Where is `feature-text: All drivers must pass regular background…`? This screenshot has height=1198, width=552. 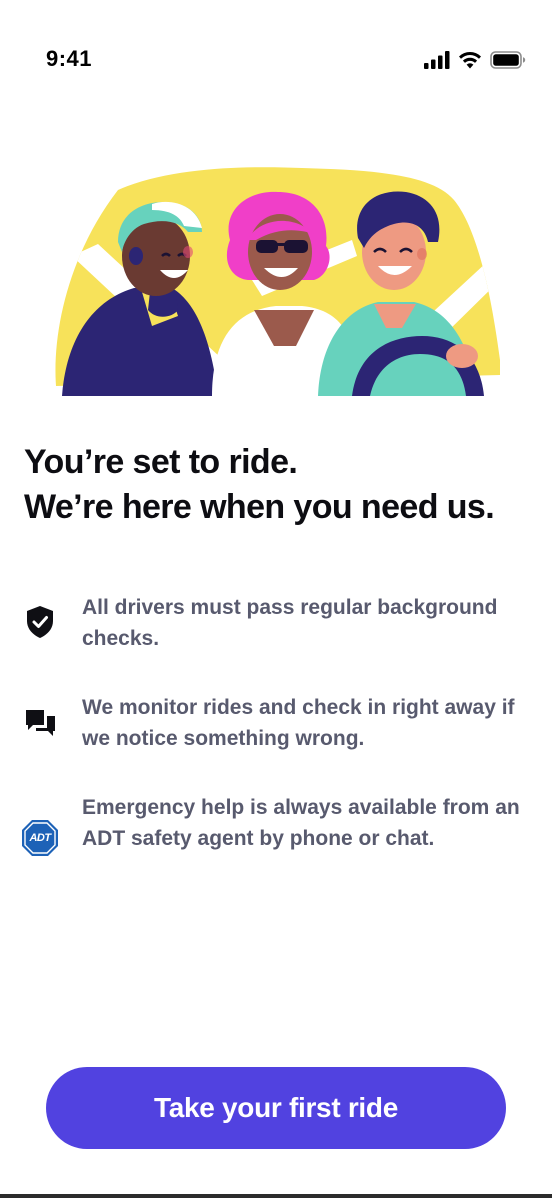 feature-text: All drivers must pass regular background… is located at coordinates (290, 623).